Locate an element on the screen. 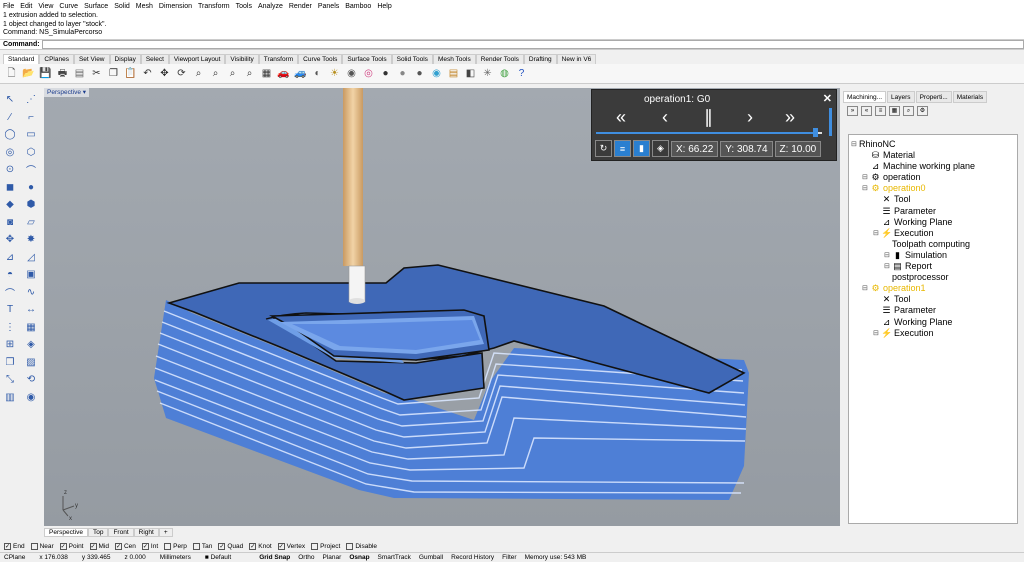 This screenshot has height=562, width=1024. menu-item-bamboo: Bamboo is located at coordinates (358, 6).